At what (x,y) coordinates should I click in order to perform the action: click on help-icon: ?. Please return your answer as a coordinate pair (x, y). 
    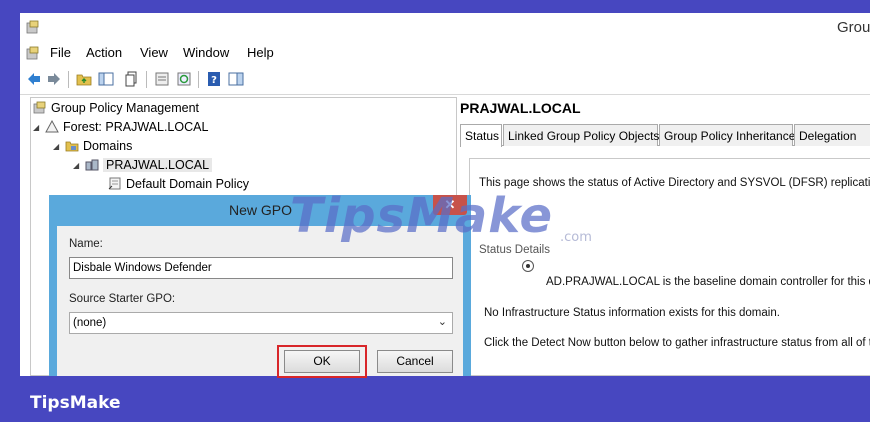
    Looking at the image, I should click on (214, 79).